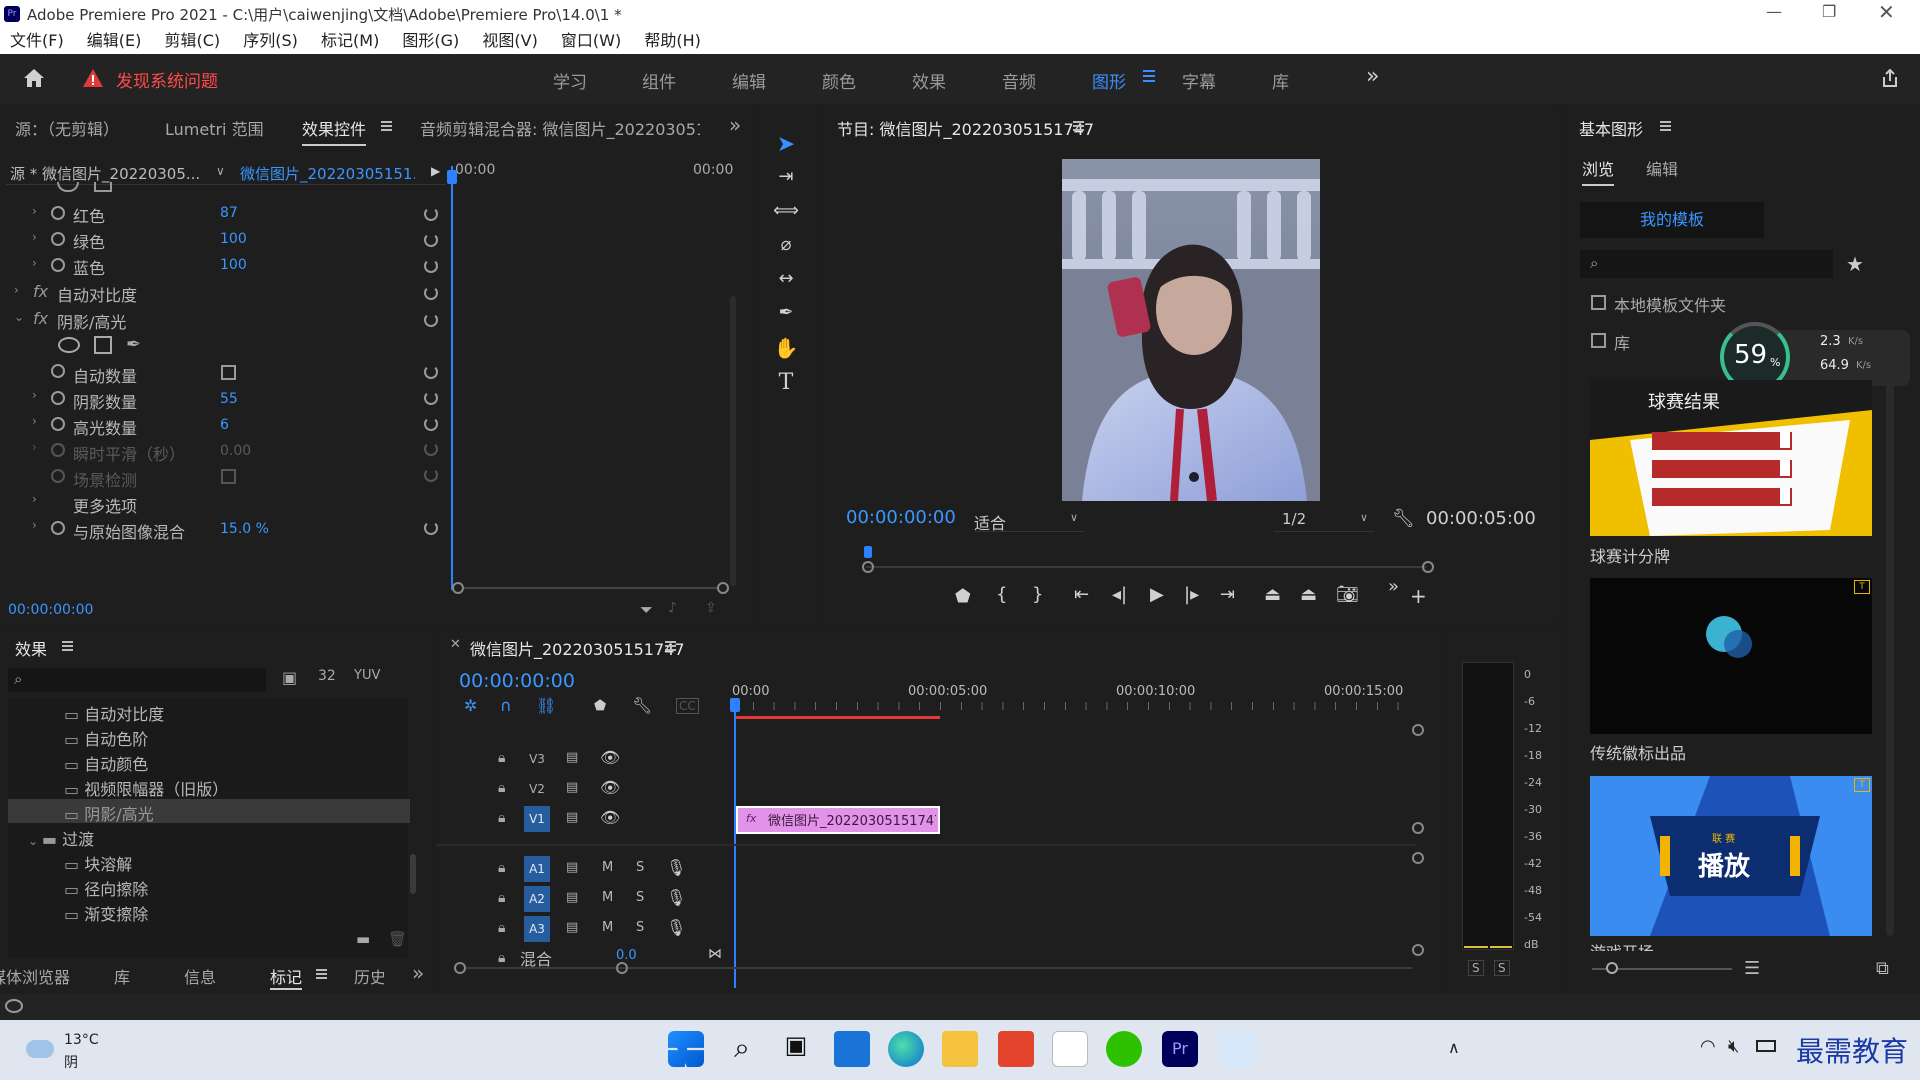 This screenshot has width=1920, height=1080. What do you see at coordinates (430, 41) in the screenshot?
I see `menu-graphics: 图形(G)` at bounding box center [430, 41].